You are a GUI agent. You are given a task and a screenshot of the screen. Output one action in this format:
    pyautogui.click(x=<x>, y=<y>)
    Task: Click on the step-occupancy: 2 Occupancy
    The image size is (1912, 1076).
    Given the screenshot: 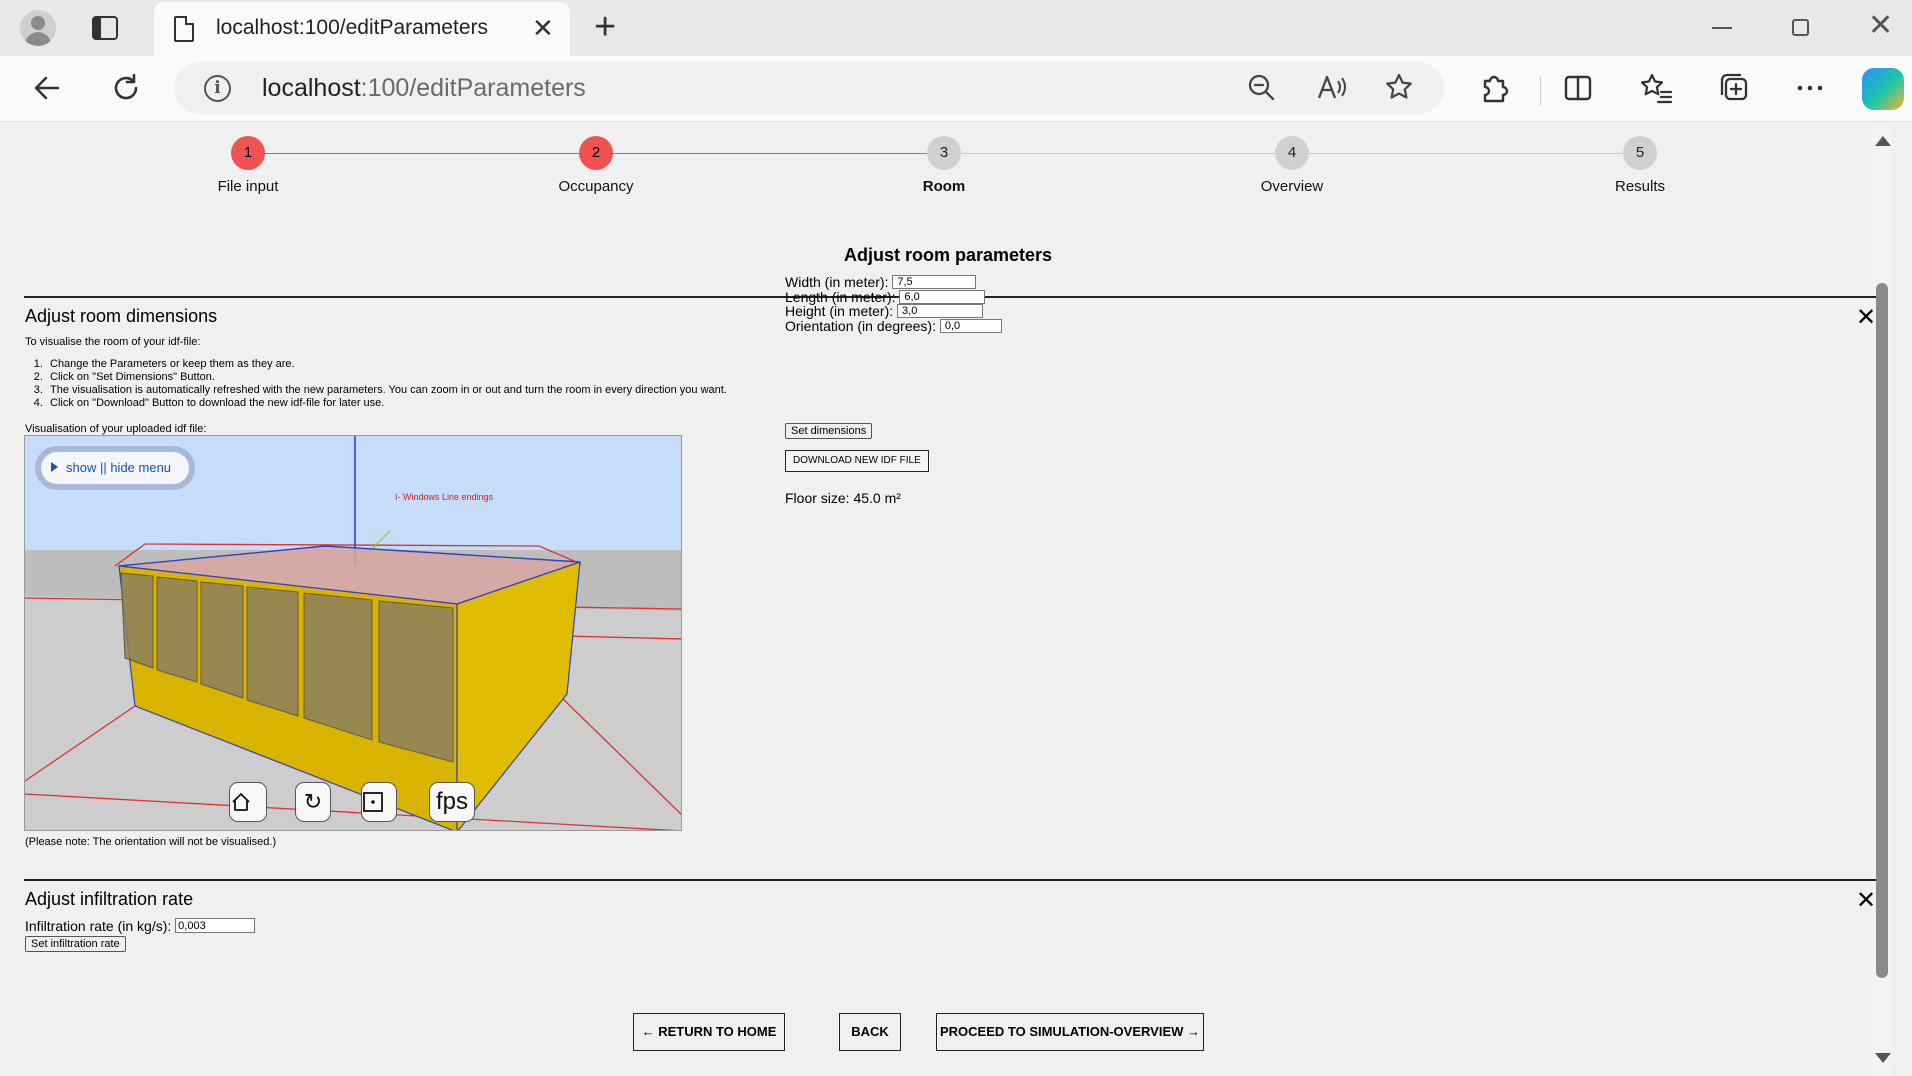 What is the action you would take?
    pyautogui.click(x=596, y=165)
    